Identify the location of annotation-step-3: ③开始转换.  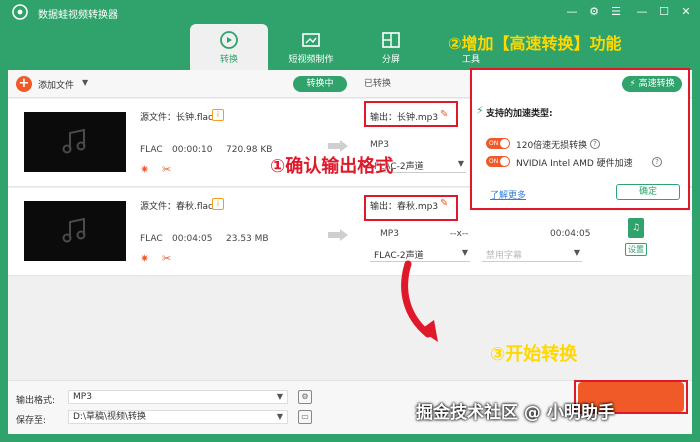
(534, 354).